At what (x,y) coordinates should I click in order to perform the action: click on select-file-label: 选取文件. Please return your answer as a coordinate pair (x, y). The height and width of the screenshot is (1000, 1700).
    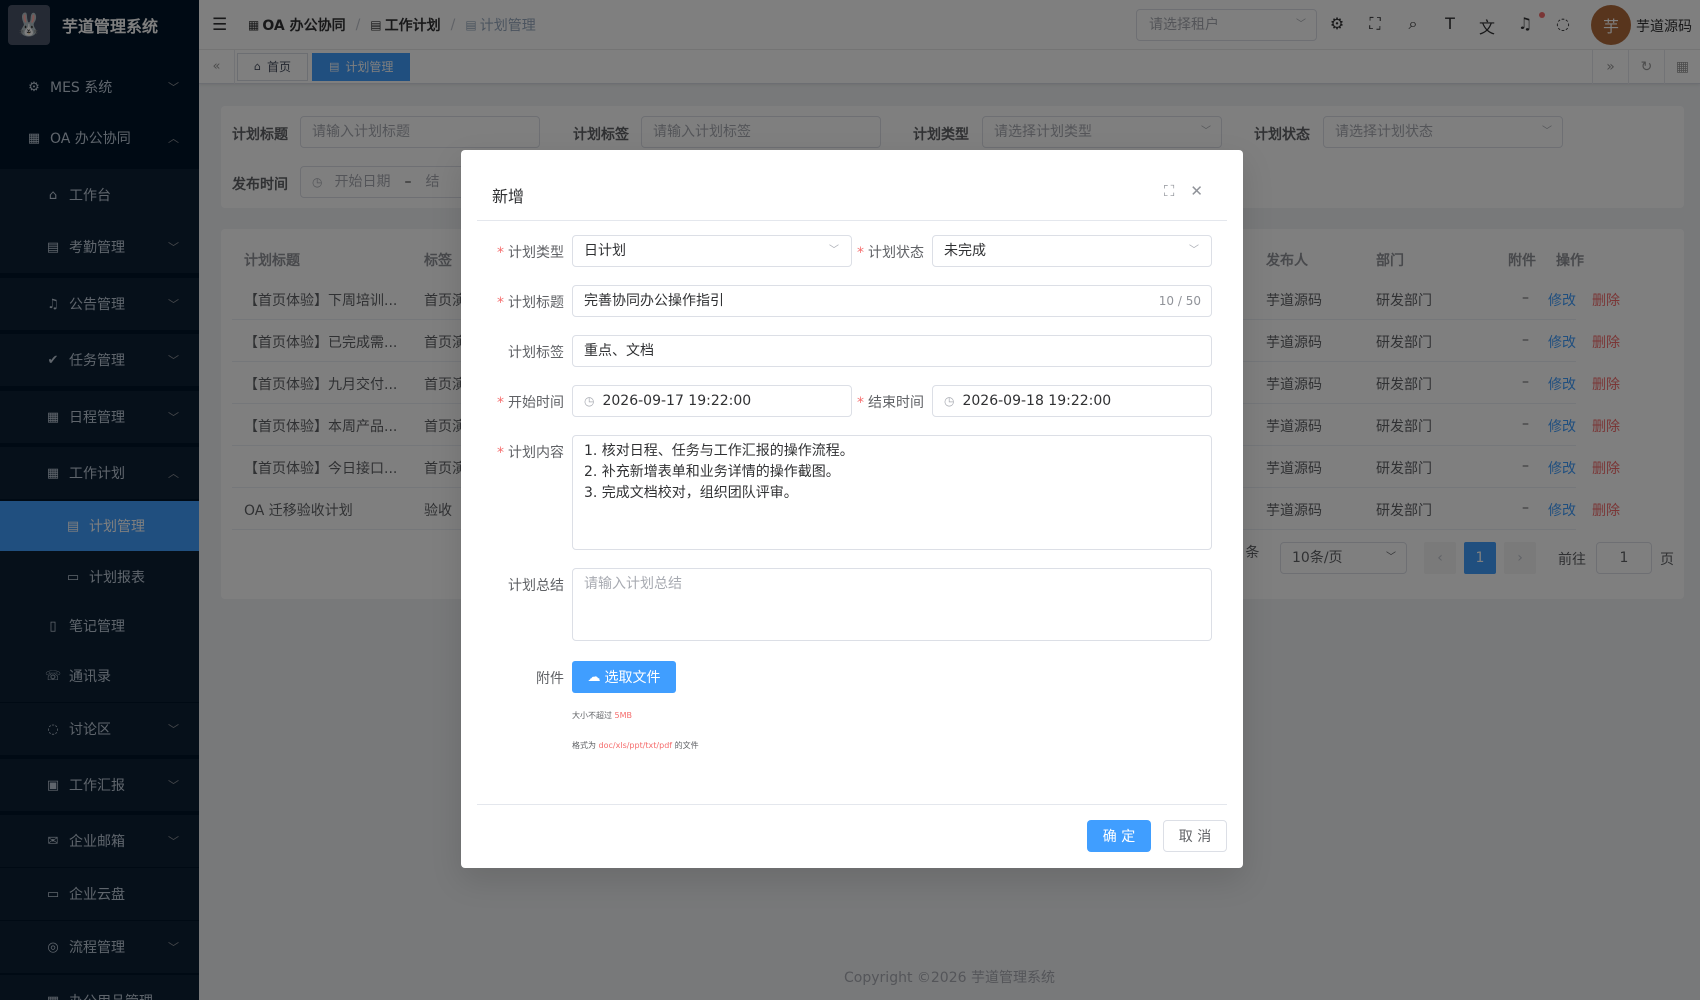
    Looking at the image, I should click on (632, 678).